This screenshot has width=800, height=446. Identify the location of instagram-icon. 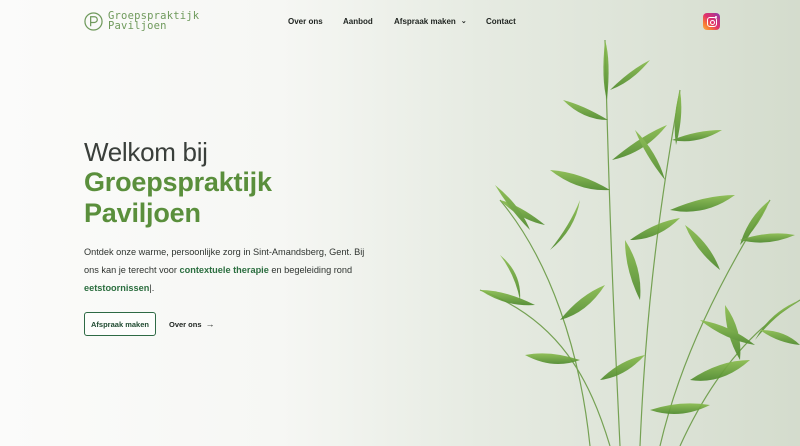
(711, 21).